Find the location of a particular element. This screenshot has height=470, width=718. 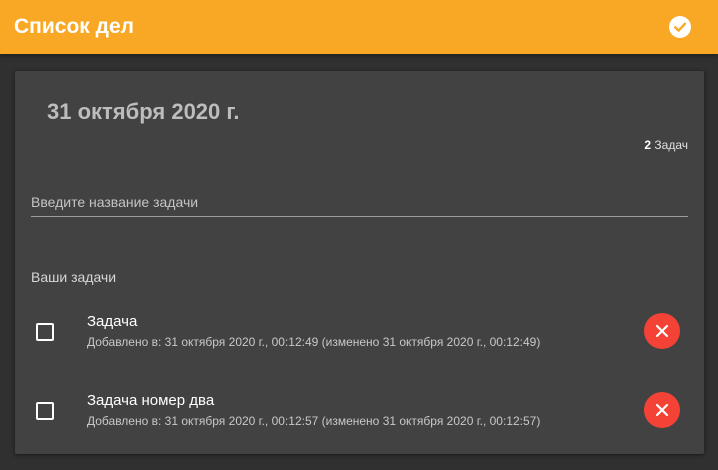

task-title: Задача номер два is located at coordinates (151, 400).